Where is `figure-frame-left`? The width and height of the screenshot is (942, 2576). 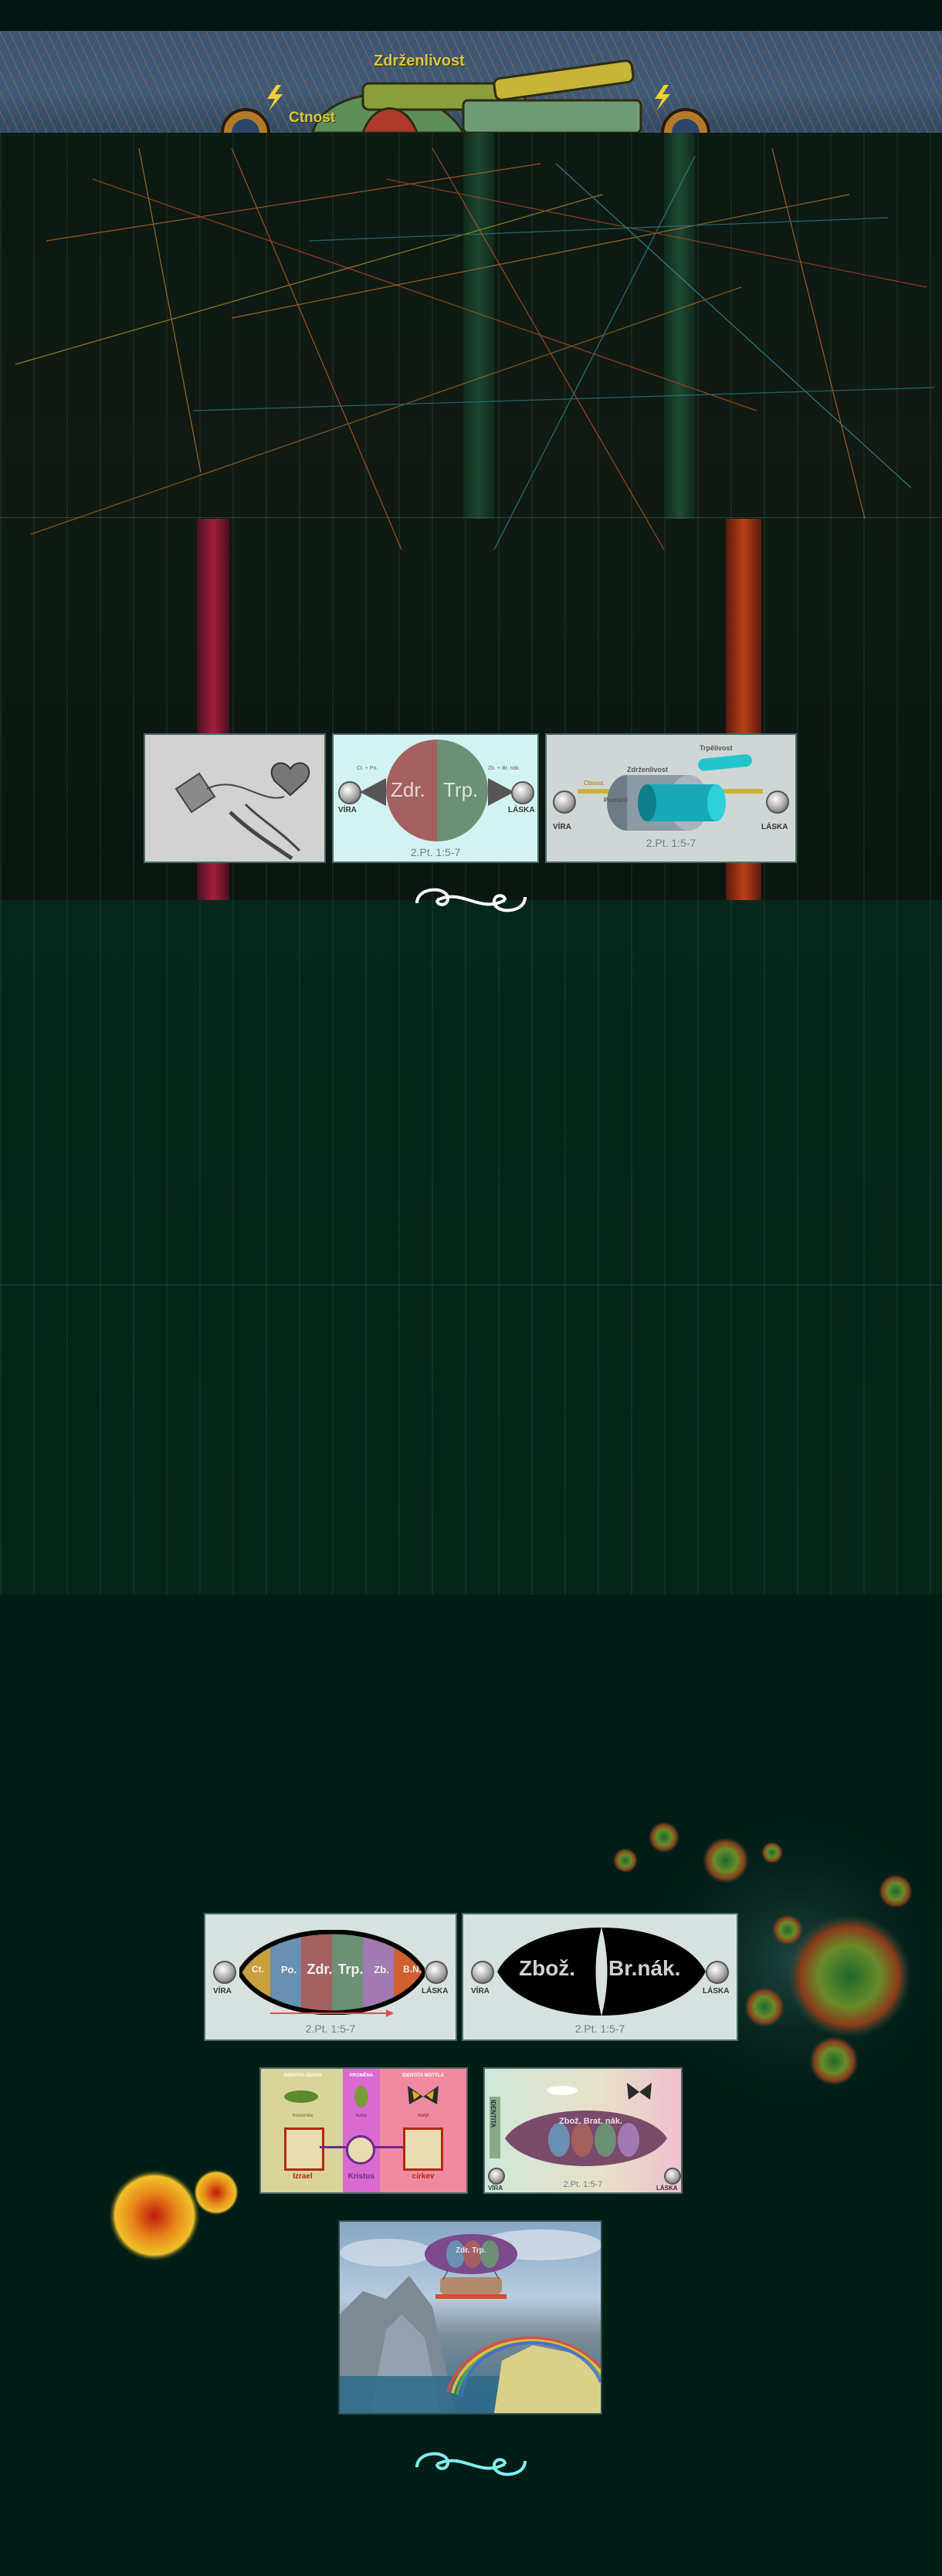 figure-frame-left is located at coordinates (304, 2149).